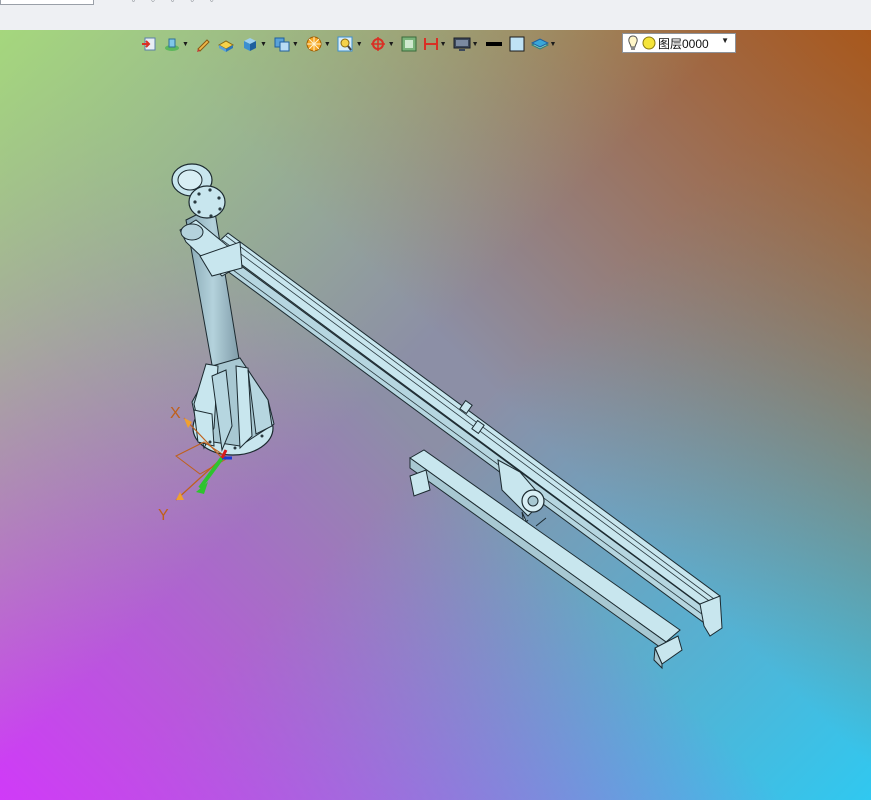  Describe the element at coordinates (435, 15) in the screenshot. I see `top-ribbon-strip: ⌒ ◦ ◦ ◦ ◦ ◦` at that location.